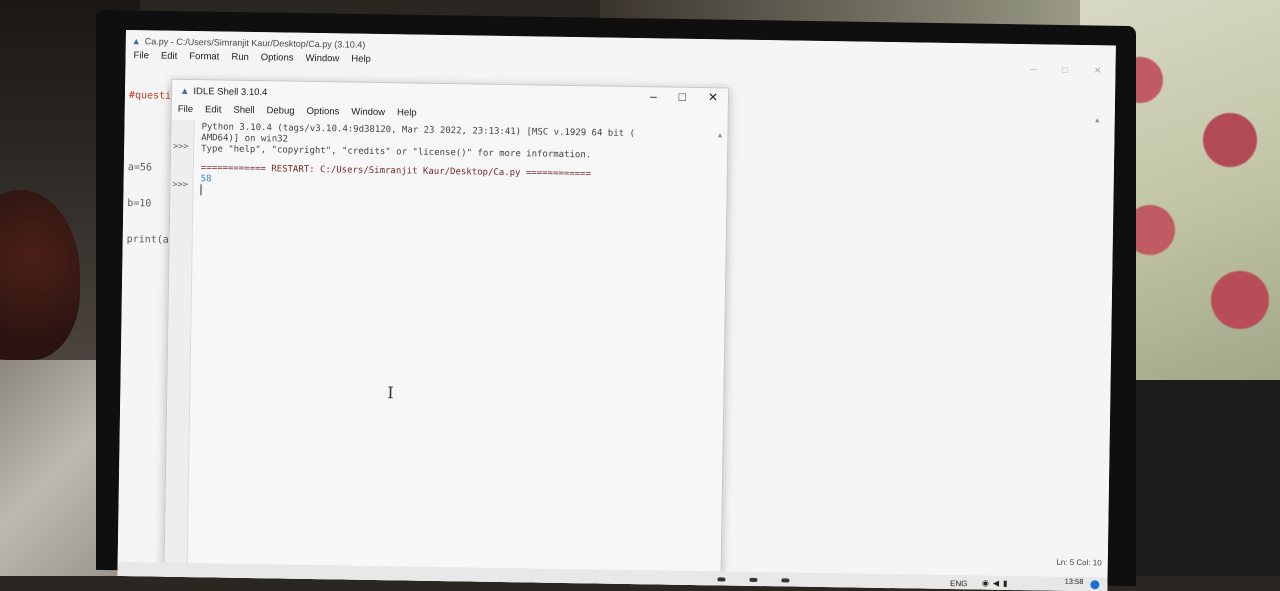 This screenshot has height=591, width=1280. Describe the element at coordinates (139, 204) in the screenshot. I see `code-line: b=10` at that location.